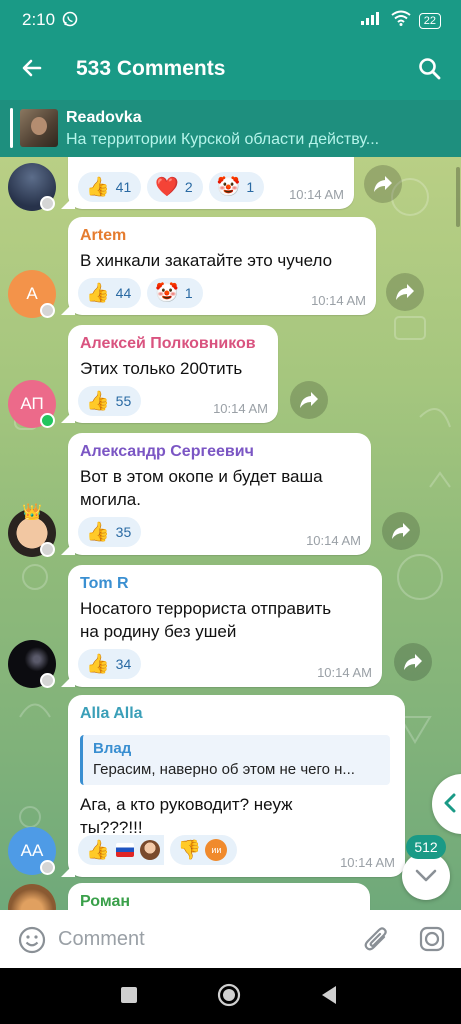 Image resolution: width=461 pixels, height=1024 pixels. Describe the element at coordinates (188, 187) in the screenshot. I see `reaction-count: 2` at that location.